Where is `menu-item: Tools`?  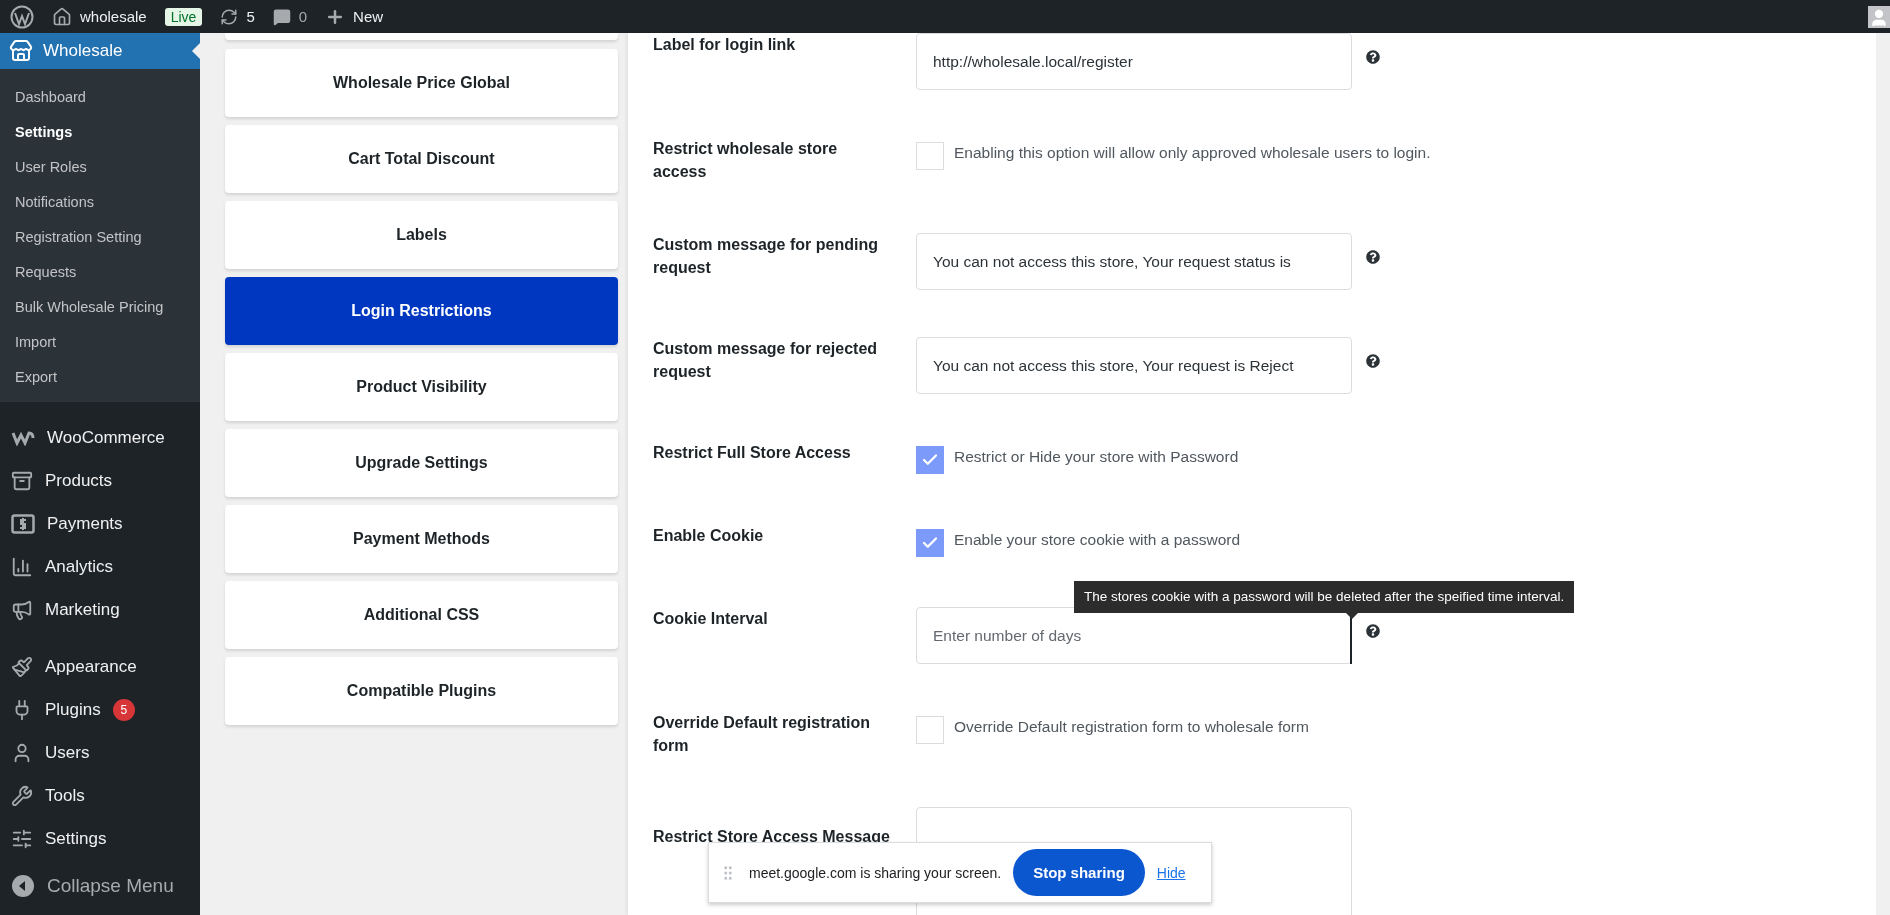 menu-item: Tools is located at coordinates (100, 795).